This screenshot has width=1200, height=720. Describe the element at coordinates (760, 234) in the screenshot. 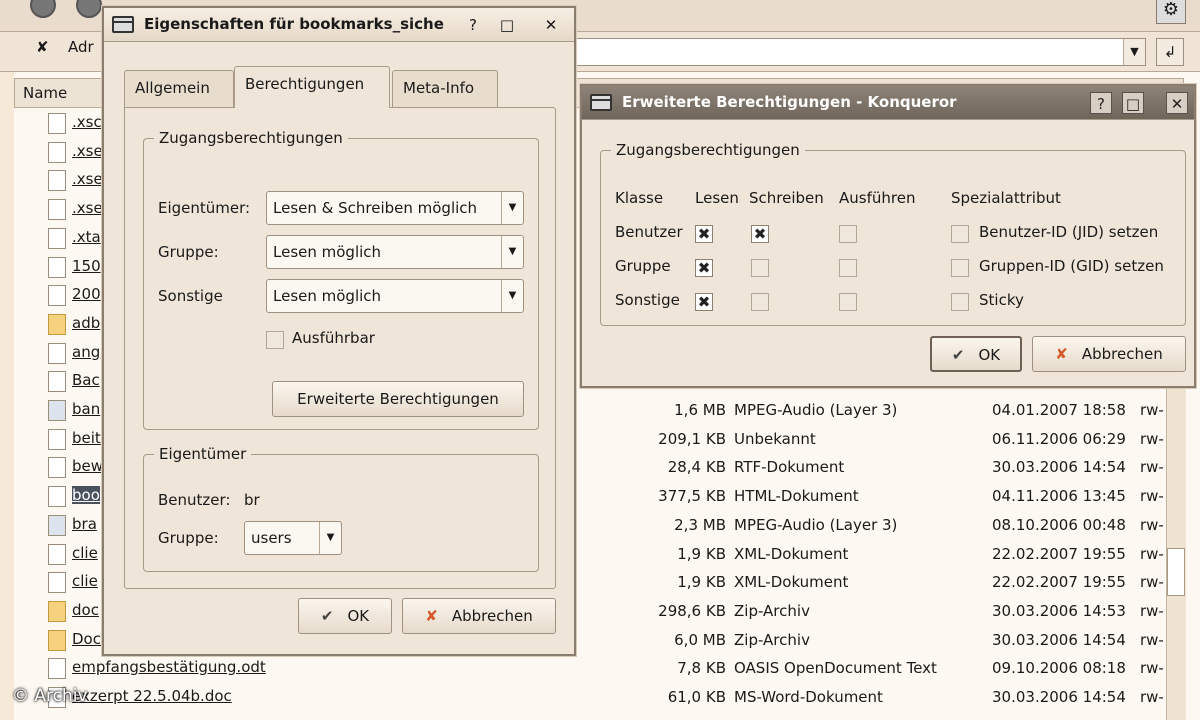

I see `write-checkbox: ✖` at that location.